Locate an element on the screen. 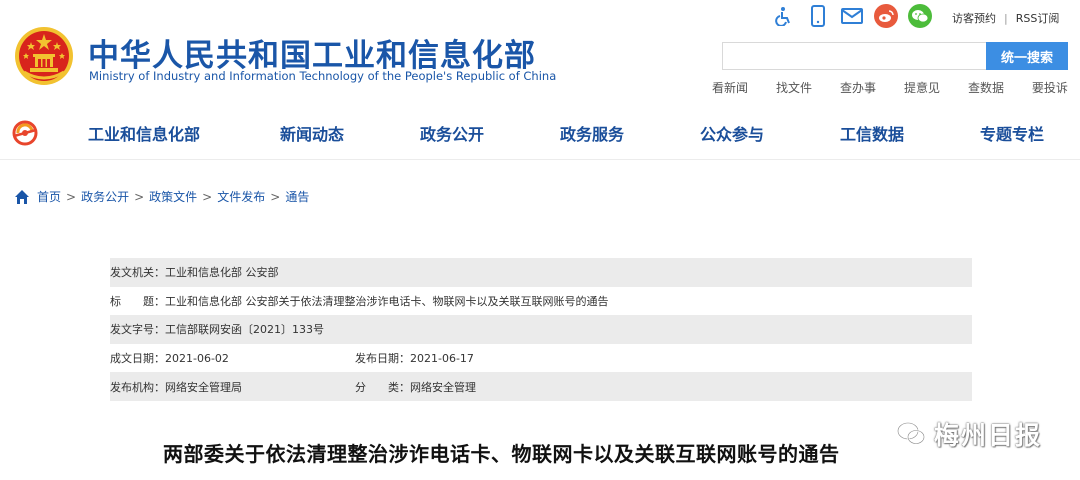 Image resolution: width=1080 pixels, height=480 pixels. nav-item-special-topics: 专题专栏 is located at coordinates (1012, 133).